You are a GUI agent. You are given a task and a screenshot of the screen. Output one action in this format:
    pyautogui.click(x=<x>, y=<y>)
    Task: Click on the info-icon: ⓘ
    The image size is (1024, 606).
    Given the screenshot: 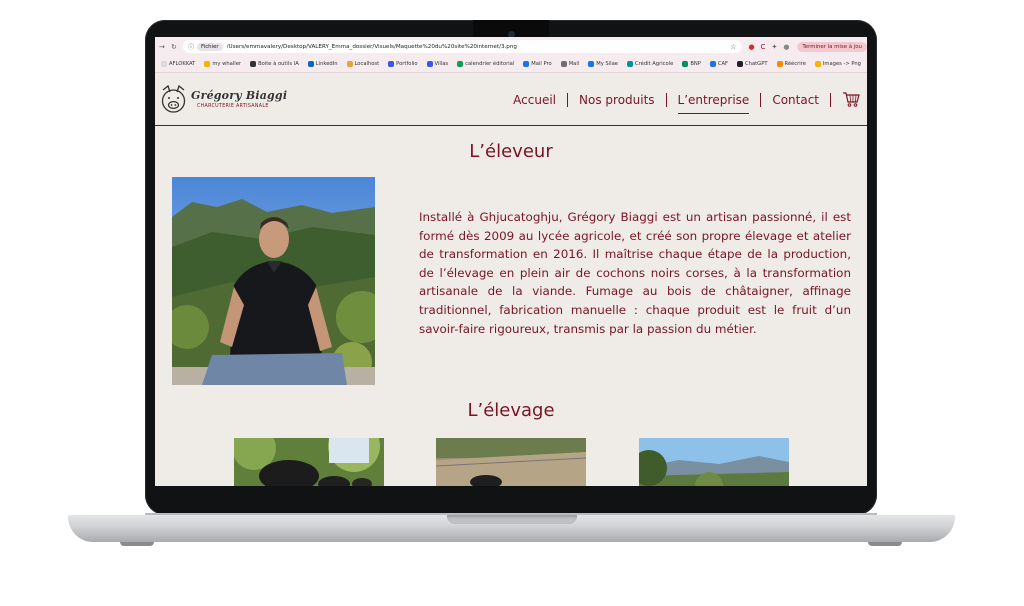 What is the action you would take?
    pyautogui.click(x=191, y=46)
    